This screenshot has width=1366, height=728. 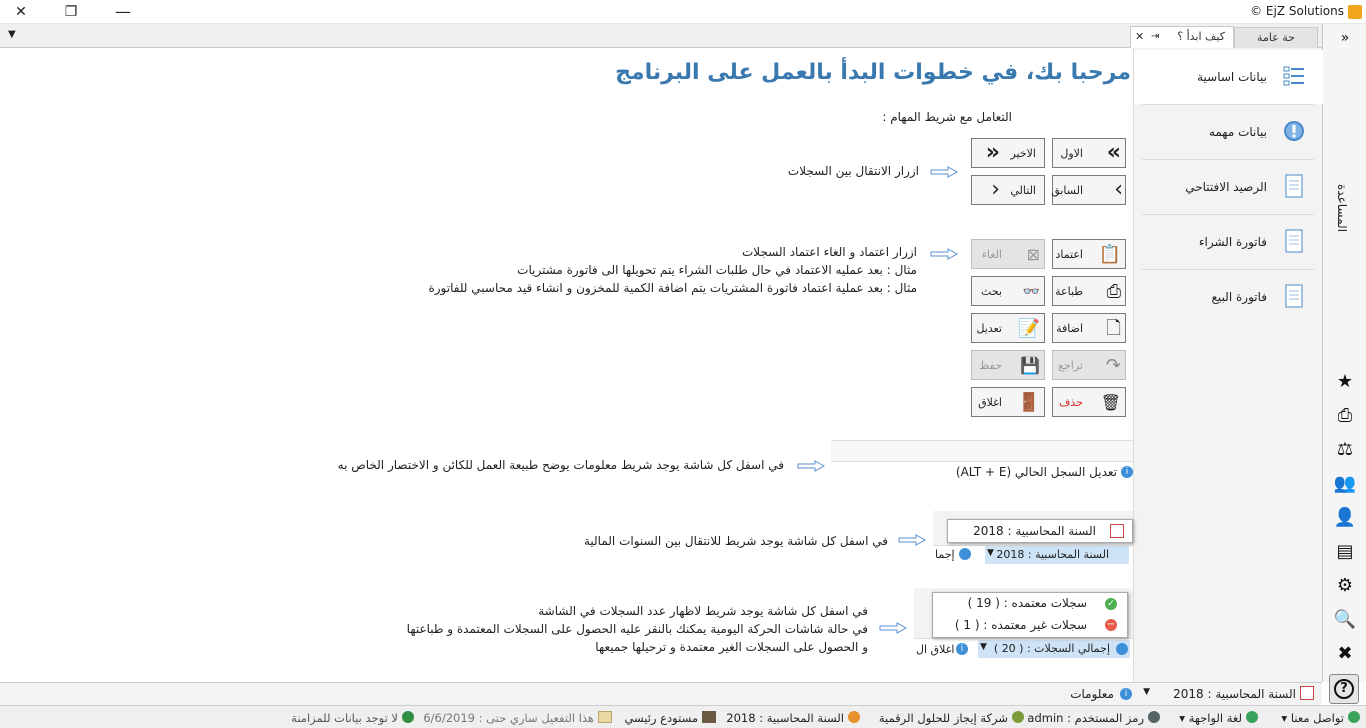 What do you see at coordinates (1297, 11) in the screenshot?
I see `app-title: © EjZ Solutions` at bounding box center [1297, 11].